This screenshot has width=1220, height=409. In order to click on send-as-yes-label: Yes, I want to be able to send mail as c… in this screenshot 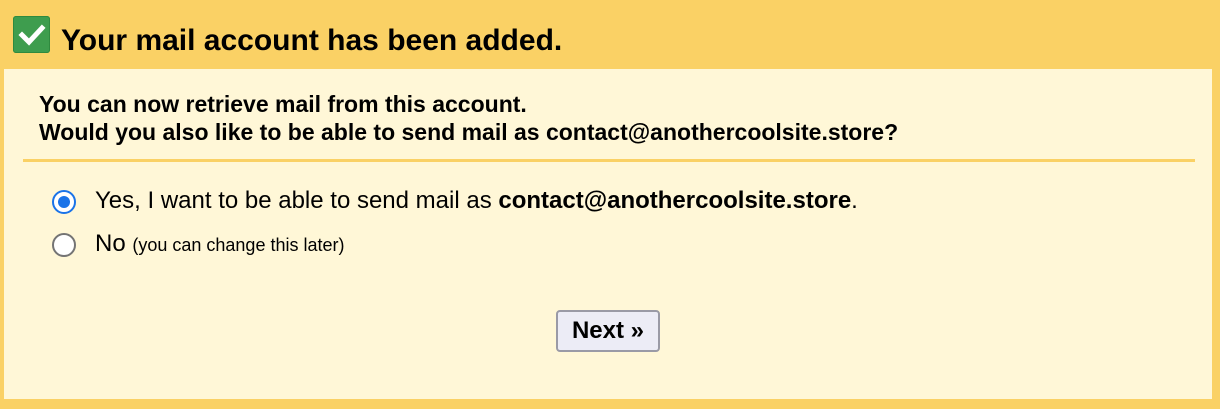, I will do `click(476, 201)`.